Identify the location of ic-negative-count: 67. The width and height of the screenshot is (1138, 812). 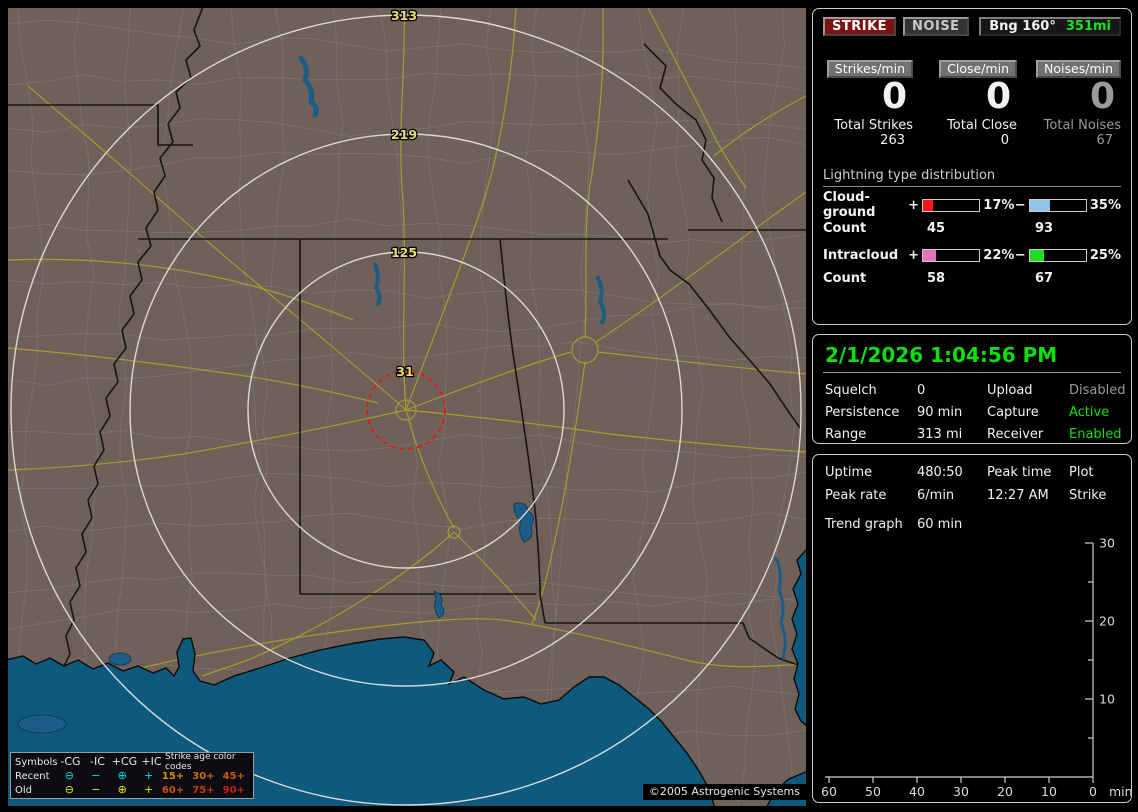
(1044, 278).